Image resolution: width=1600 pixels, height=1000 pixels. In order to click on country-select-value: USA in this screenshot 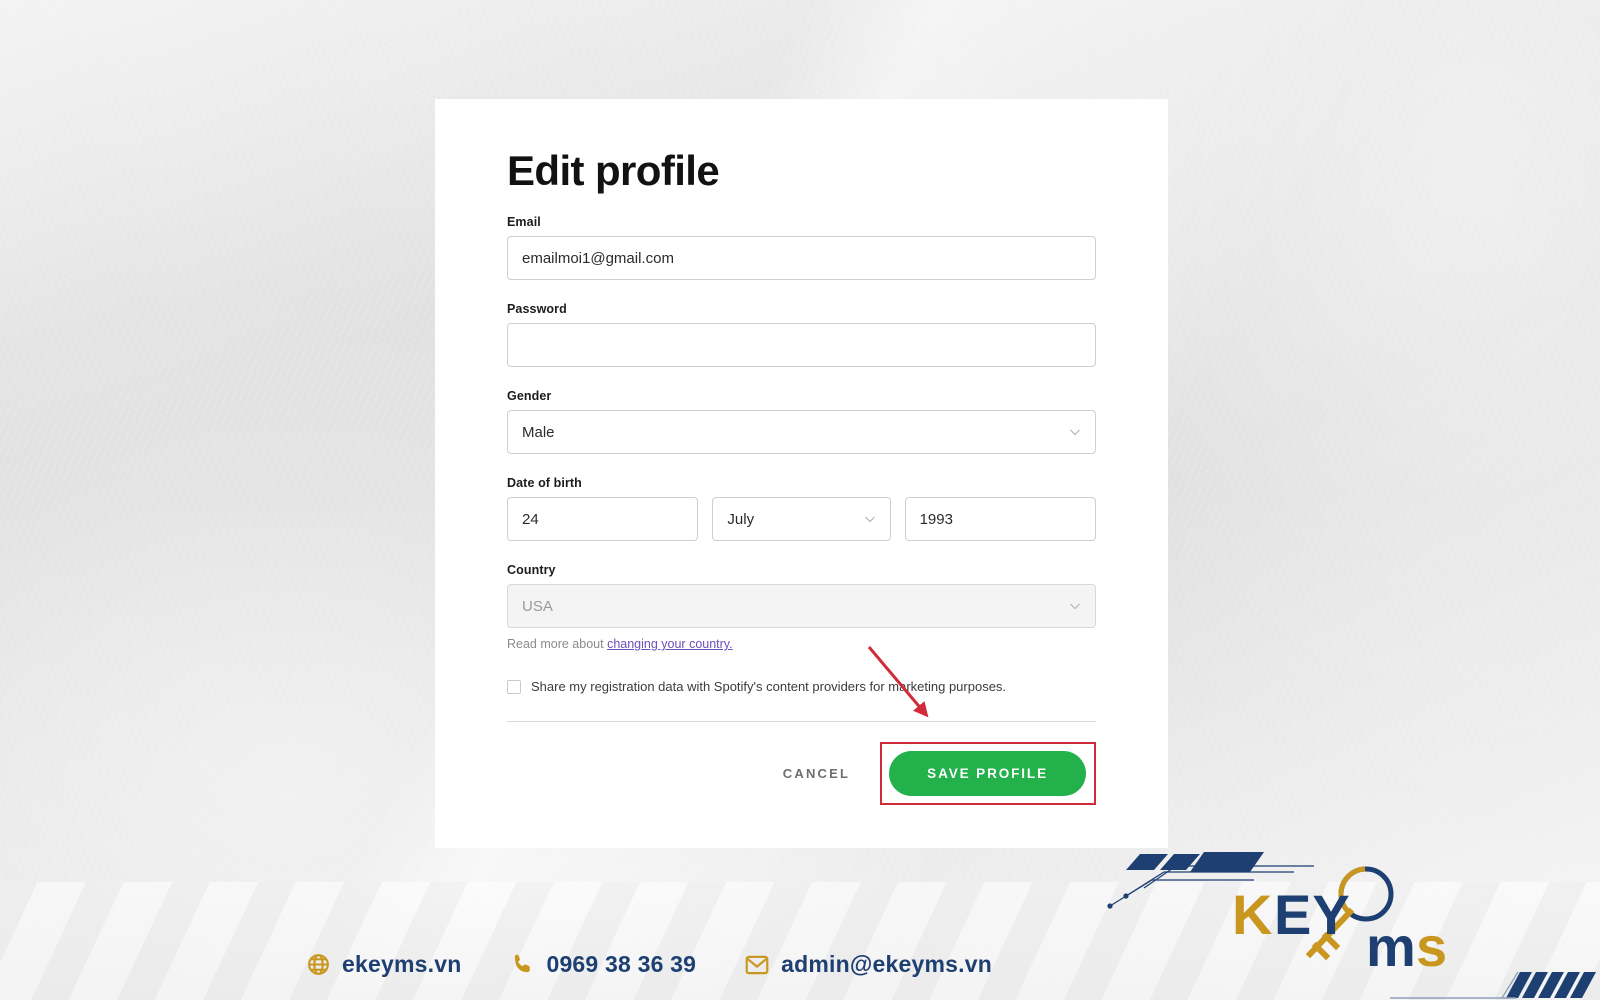, I will do `click(537, 606)`.